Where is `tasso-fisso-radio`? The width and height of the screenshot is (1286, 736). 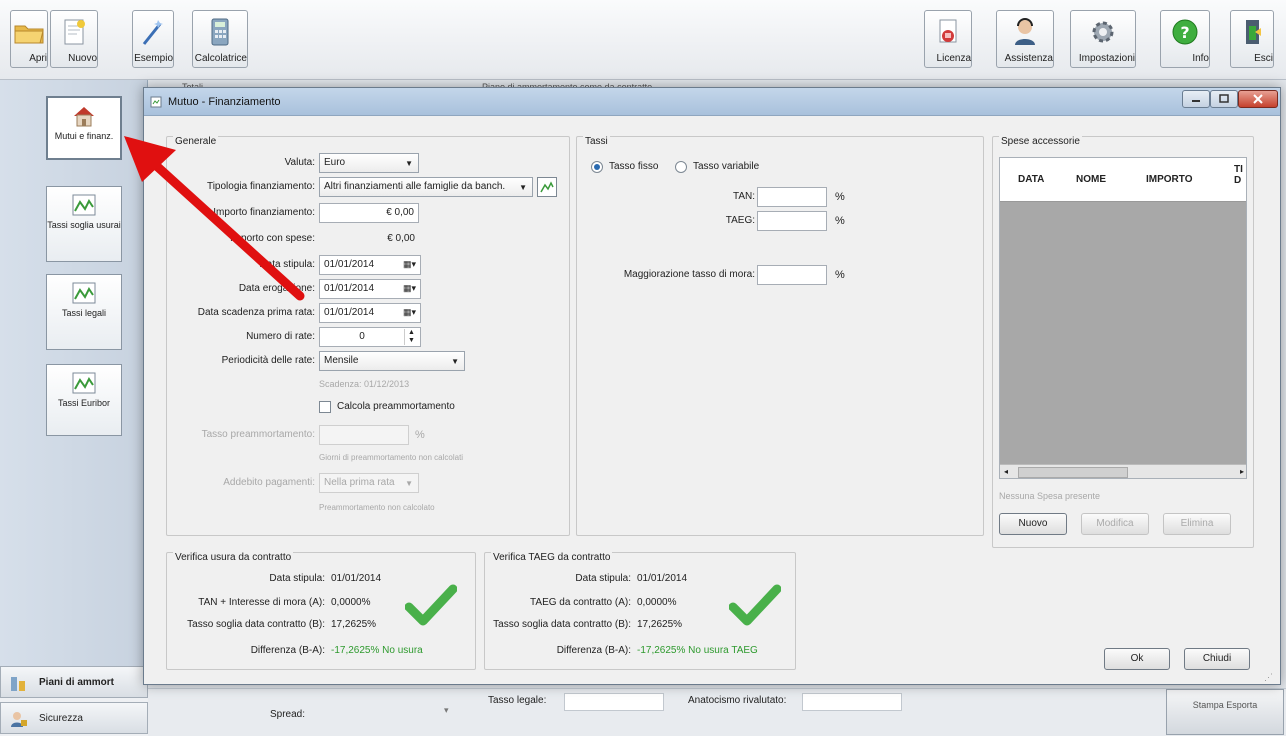
tasso-fisso-radio is located at coordinates (597, 167).